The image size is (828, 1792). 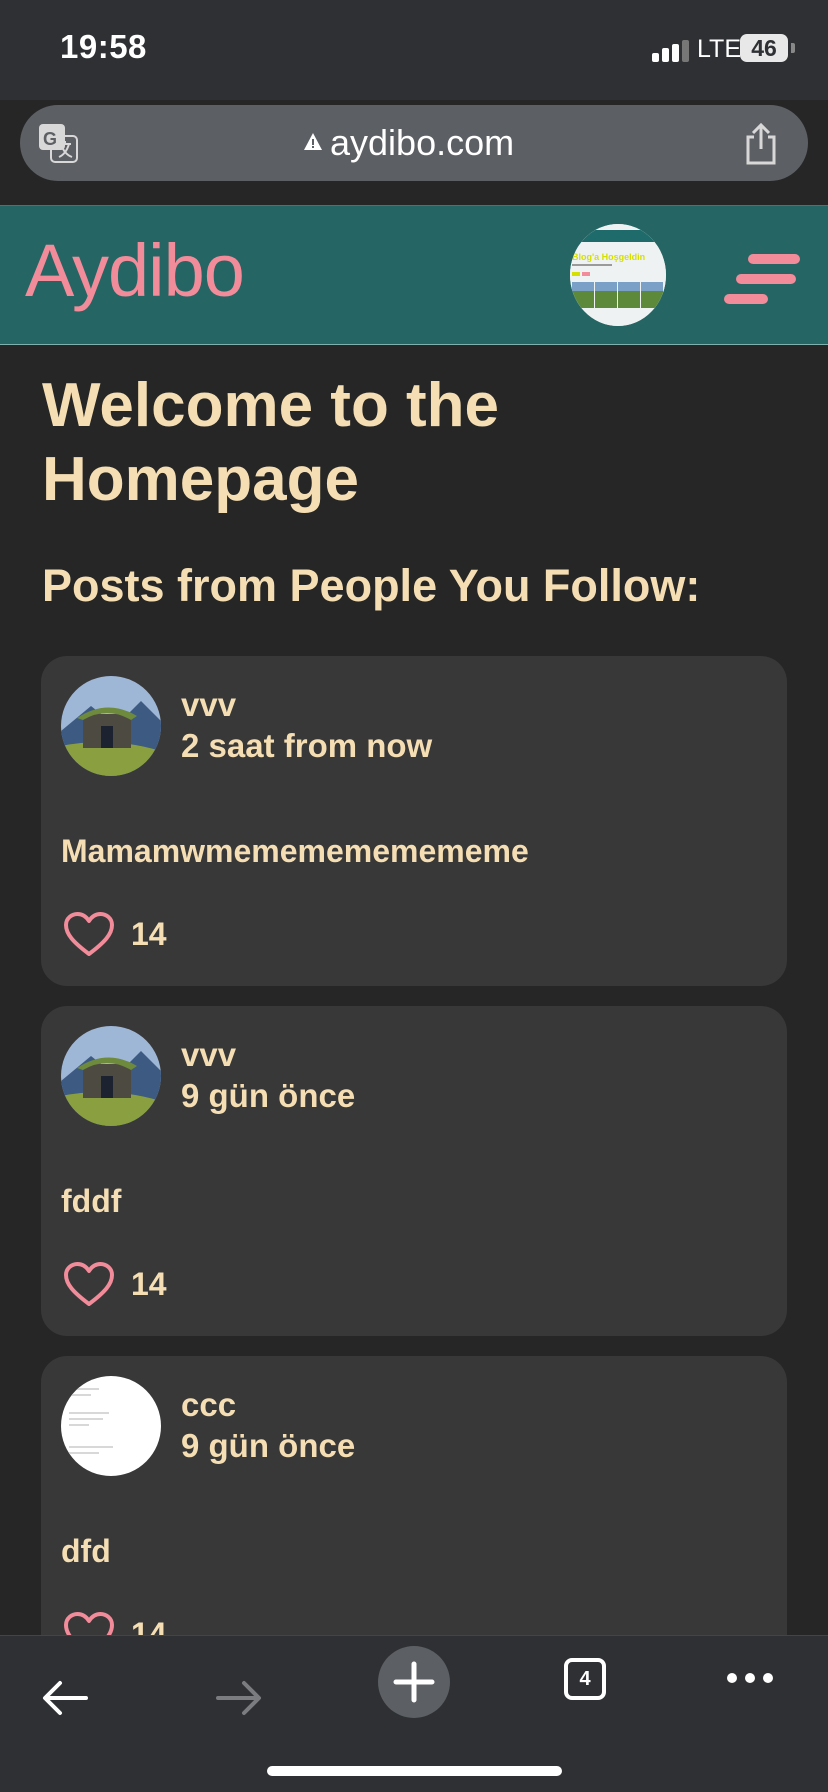 What do you see at coordinates (414, 50) in the screenshot?
I see `status-bar: 19:58 LTE 46` at bounding box center [414, 50].